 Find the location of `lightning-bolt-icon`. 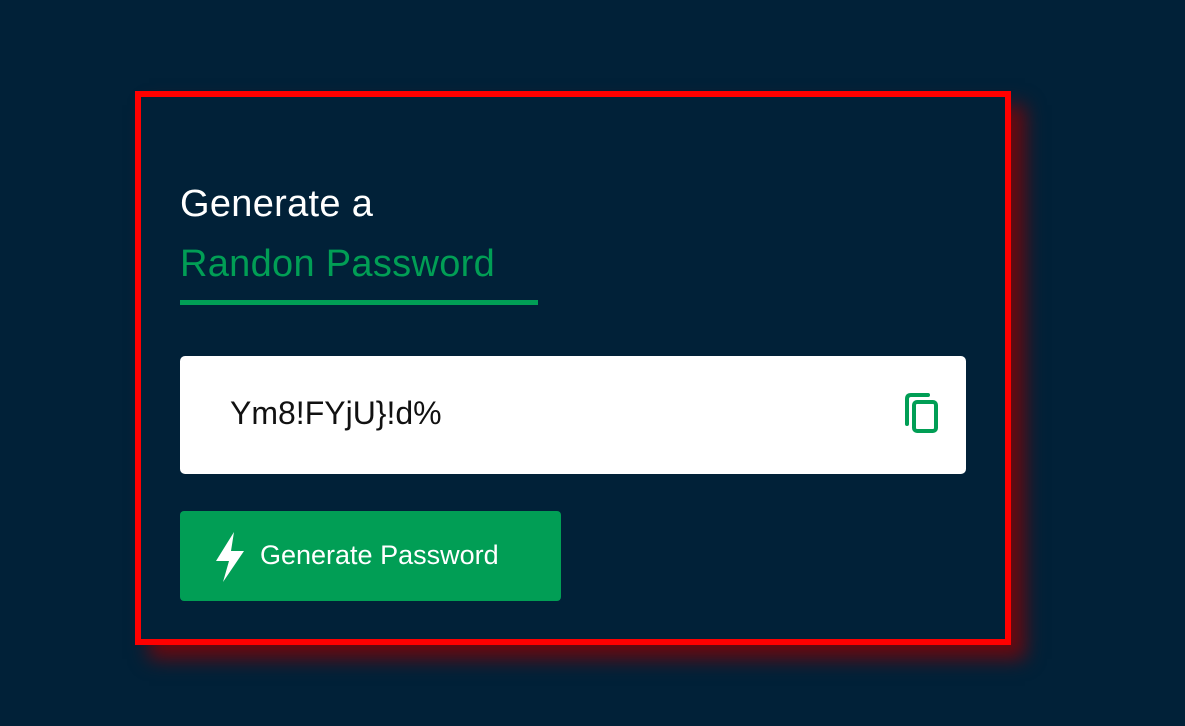

lightning-bolt-icon is located at coordinates (230, 557).